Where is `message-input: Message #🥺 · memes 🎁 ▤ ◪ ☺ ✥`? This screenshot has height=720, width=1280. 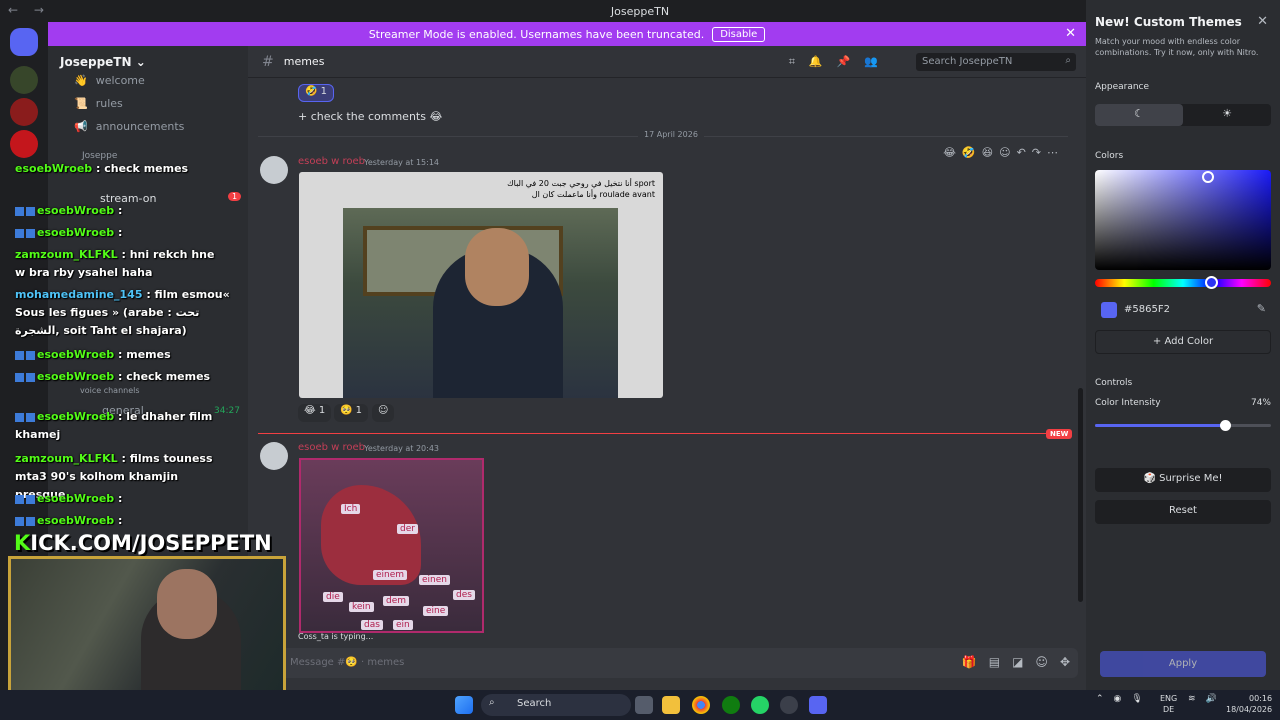
message-input: Message #🥺 · memes 🎁 ▤ ◪ ☺ ✥ is located at coordinates (668, 663).